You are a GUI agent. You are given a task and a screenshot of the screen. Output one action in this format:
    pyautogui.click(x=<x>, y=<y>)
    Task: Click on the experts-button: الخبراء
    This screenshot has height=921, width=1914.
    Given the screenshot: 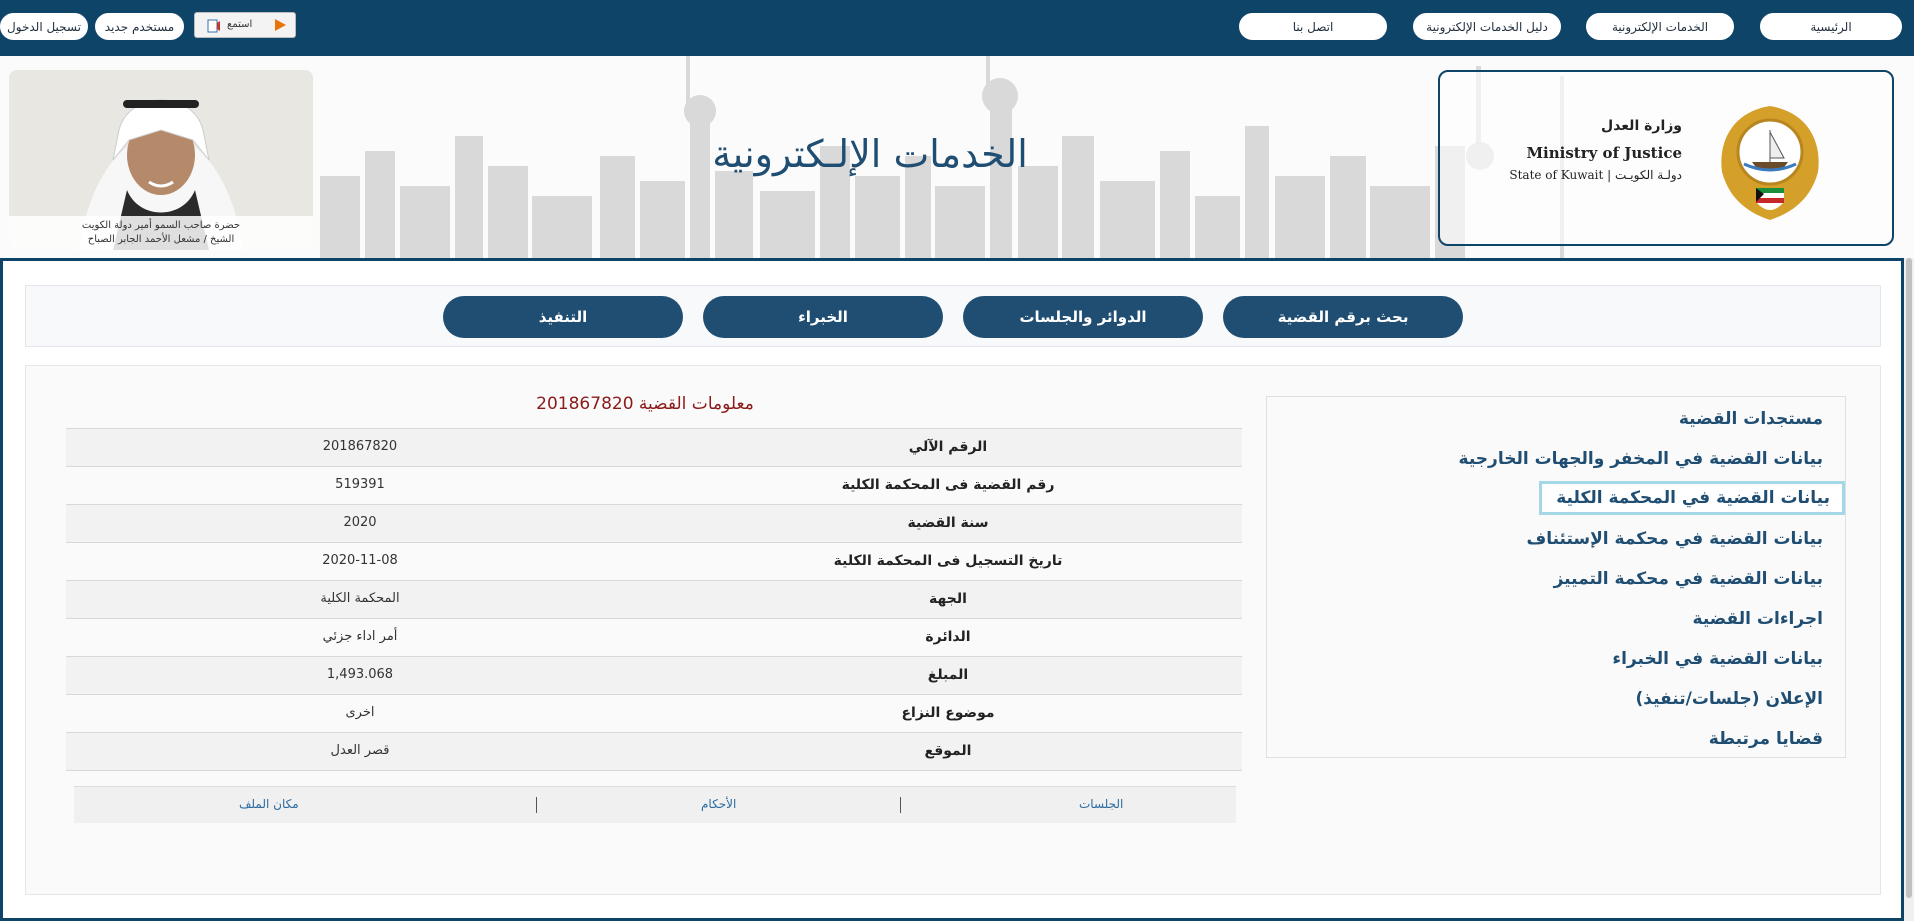 What is the action you would take?
    pyautogui.click(x=823, y=317)
    